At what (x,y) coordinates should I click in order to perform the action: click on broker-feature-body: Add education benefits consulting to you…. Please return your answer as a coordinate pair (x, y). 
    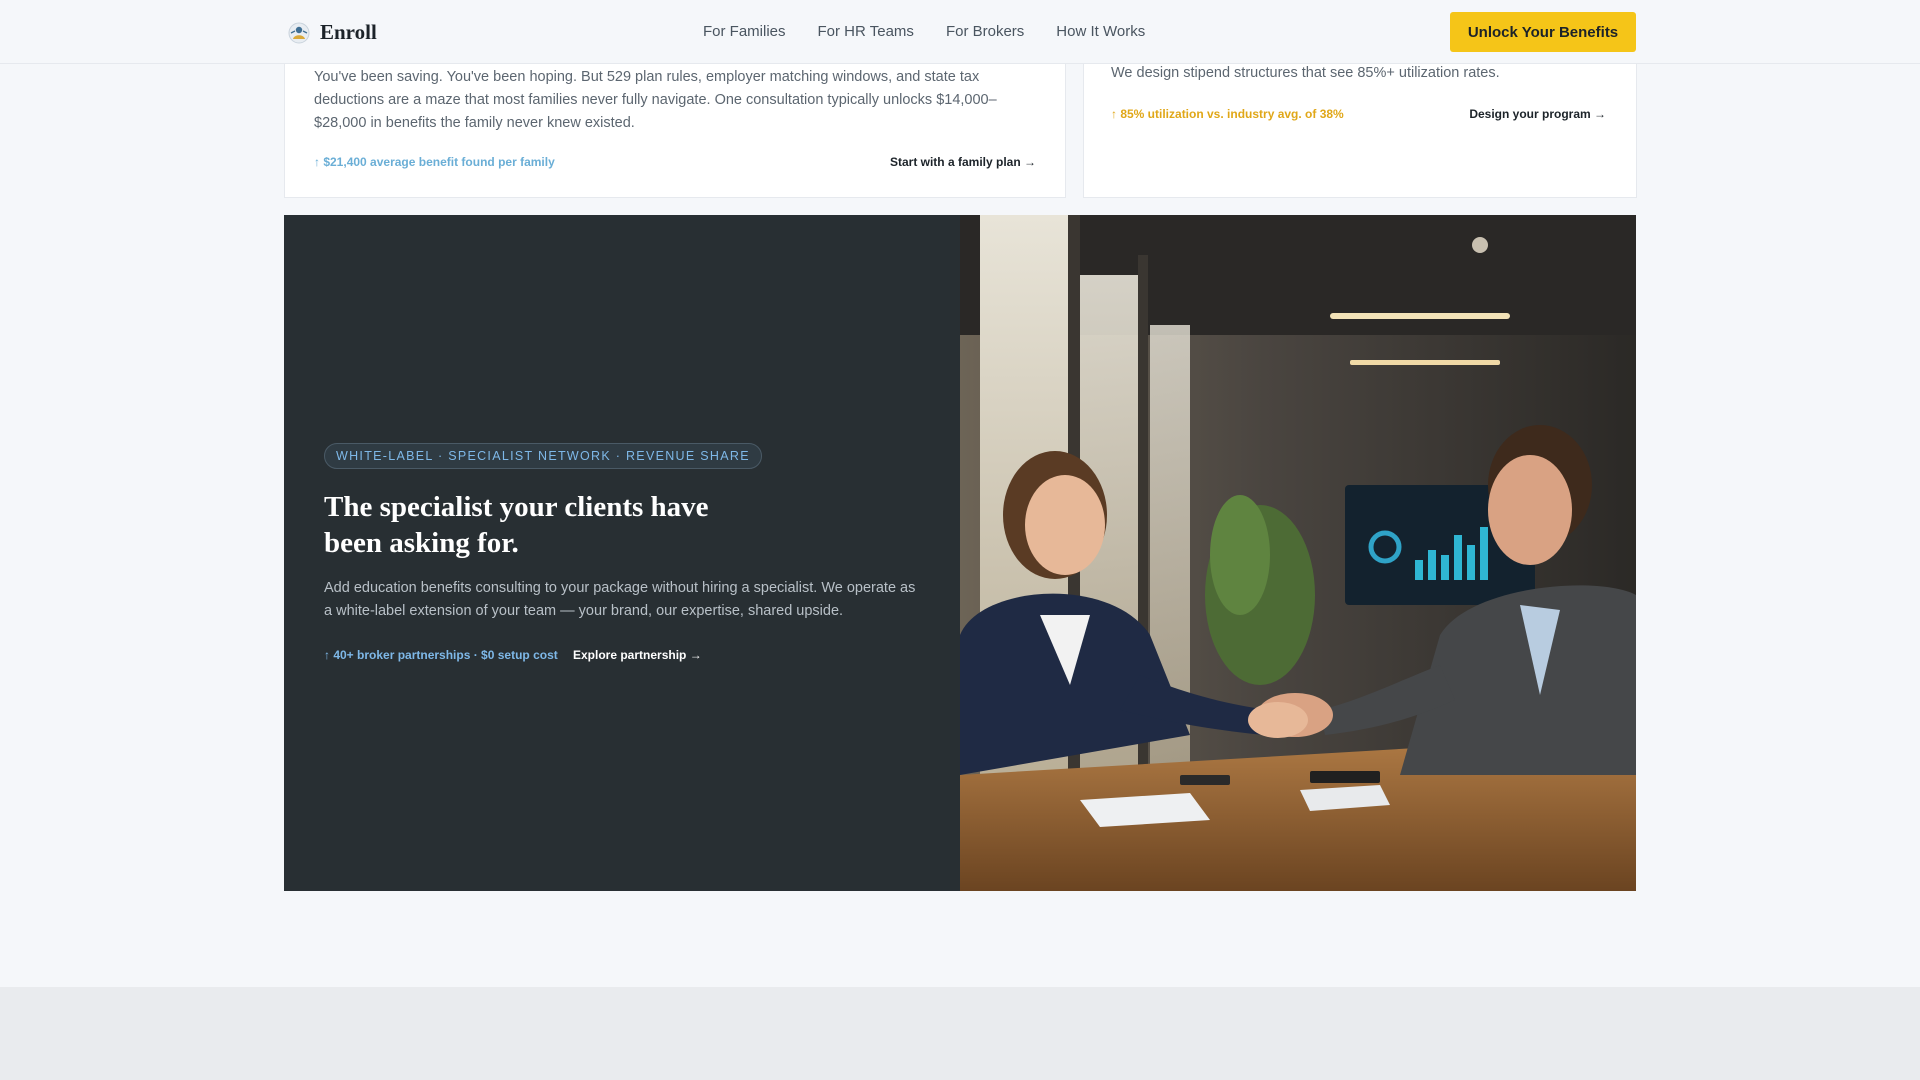
    Looking at the image, I should click on (620, 599).